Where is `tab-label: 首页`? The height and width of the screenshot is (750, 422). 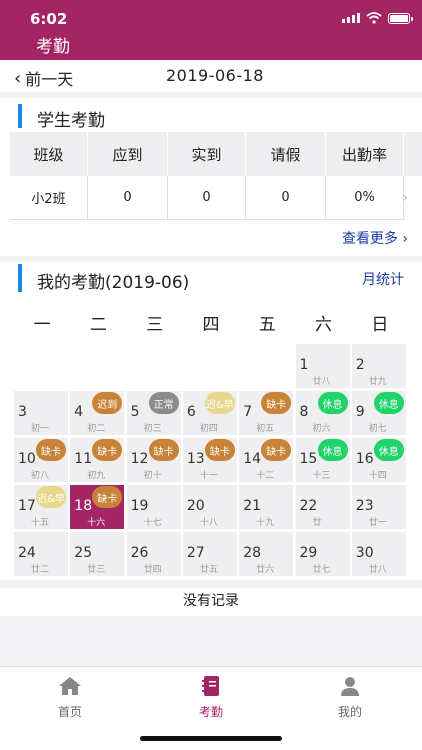
tab-label: 首页 is located at coordinates (69, 712).